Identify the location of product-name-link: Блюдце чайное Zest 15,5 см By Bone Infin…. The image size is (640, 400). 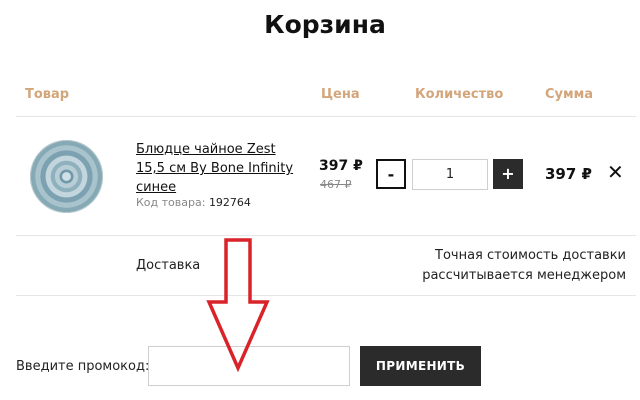
(221, 168).